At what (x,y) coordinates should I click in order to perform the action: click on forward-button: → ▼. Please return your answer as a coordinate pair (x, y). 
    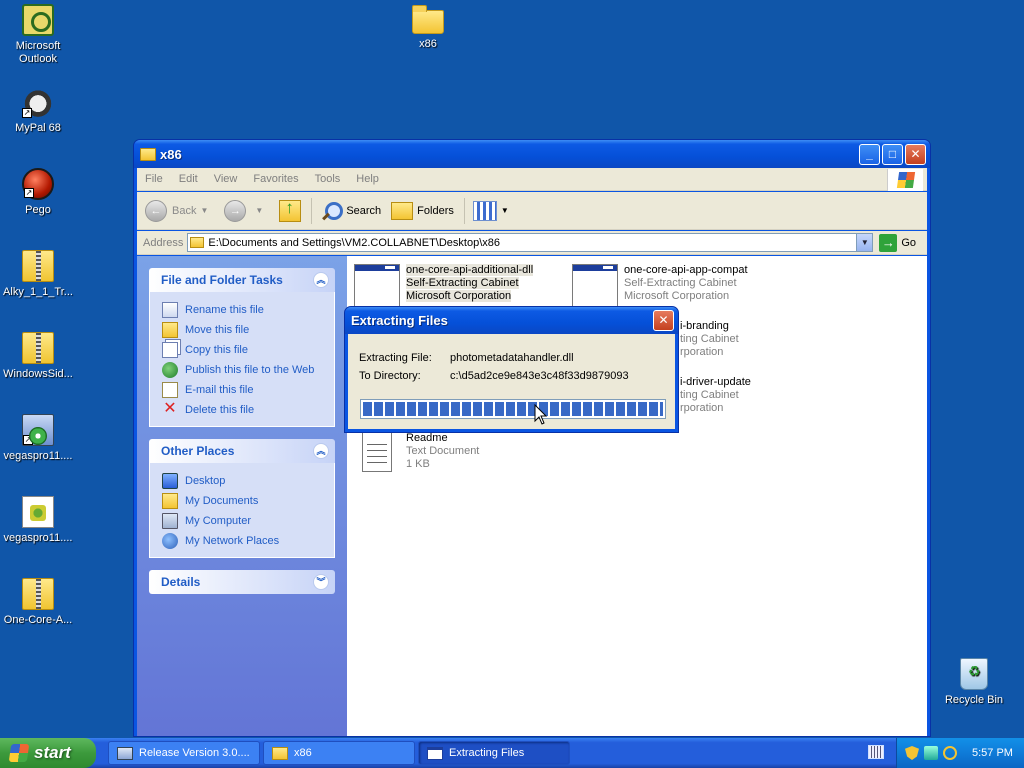
    Looking at the image, I should click on (246, 210).